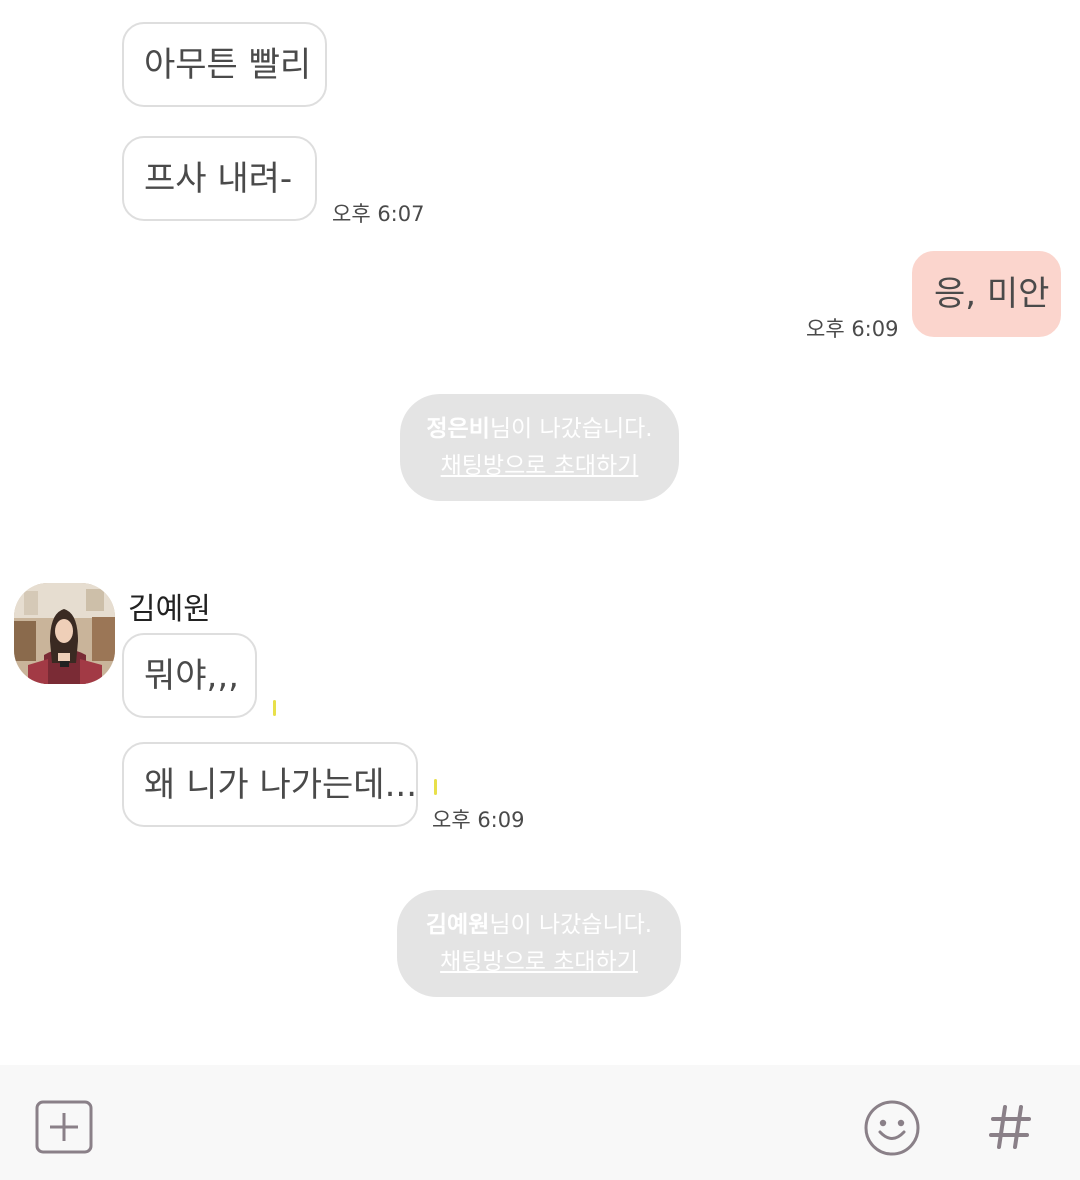 The height and width of the screenshot is (1180, 1080). I want to click on hashtag-button, so click(1010, 1127).